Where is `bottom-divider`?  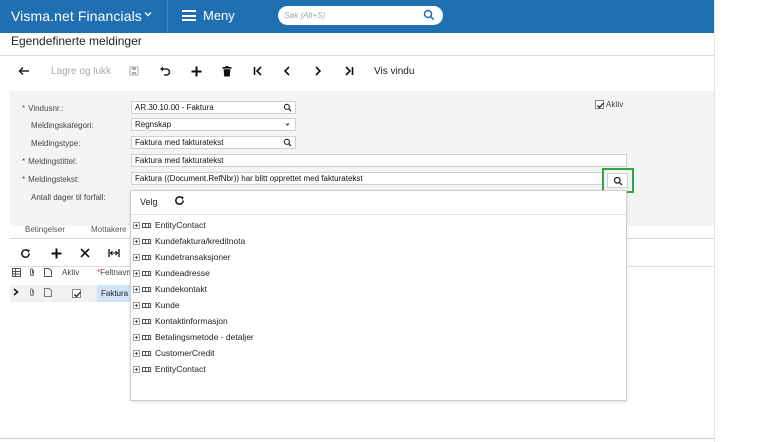 bottom-divider is located at coordinates (357, 438).